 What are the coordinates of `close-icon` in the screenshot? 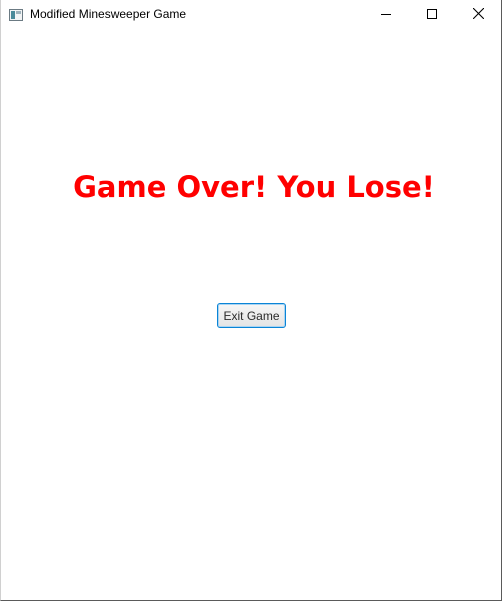 It's located at (478, 15).